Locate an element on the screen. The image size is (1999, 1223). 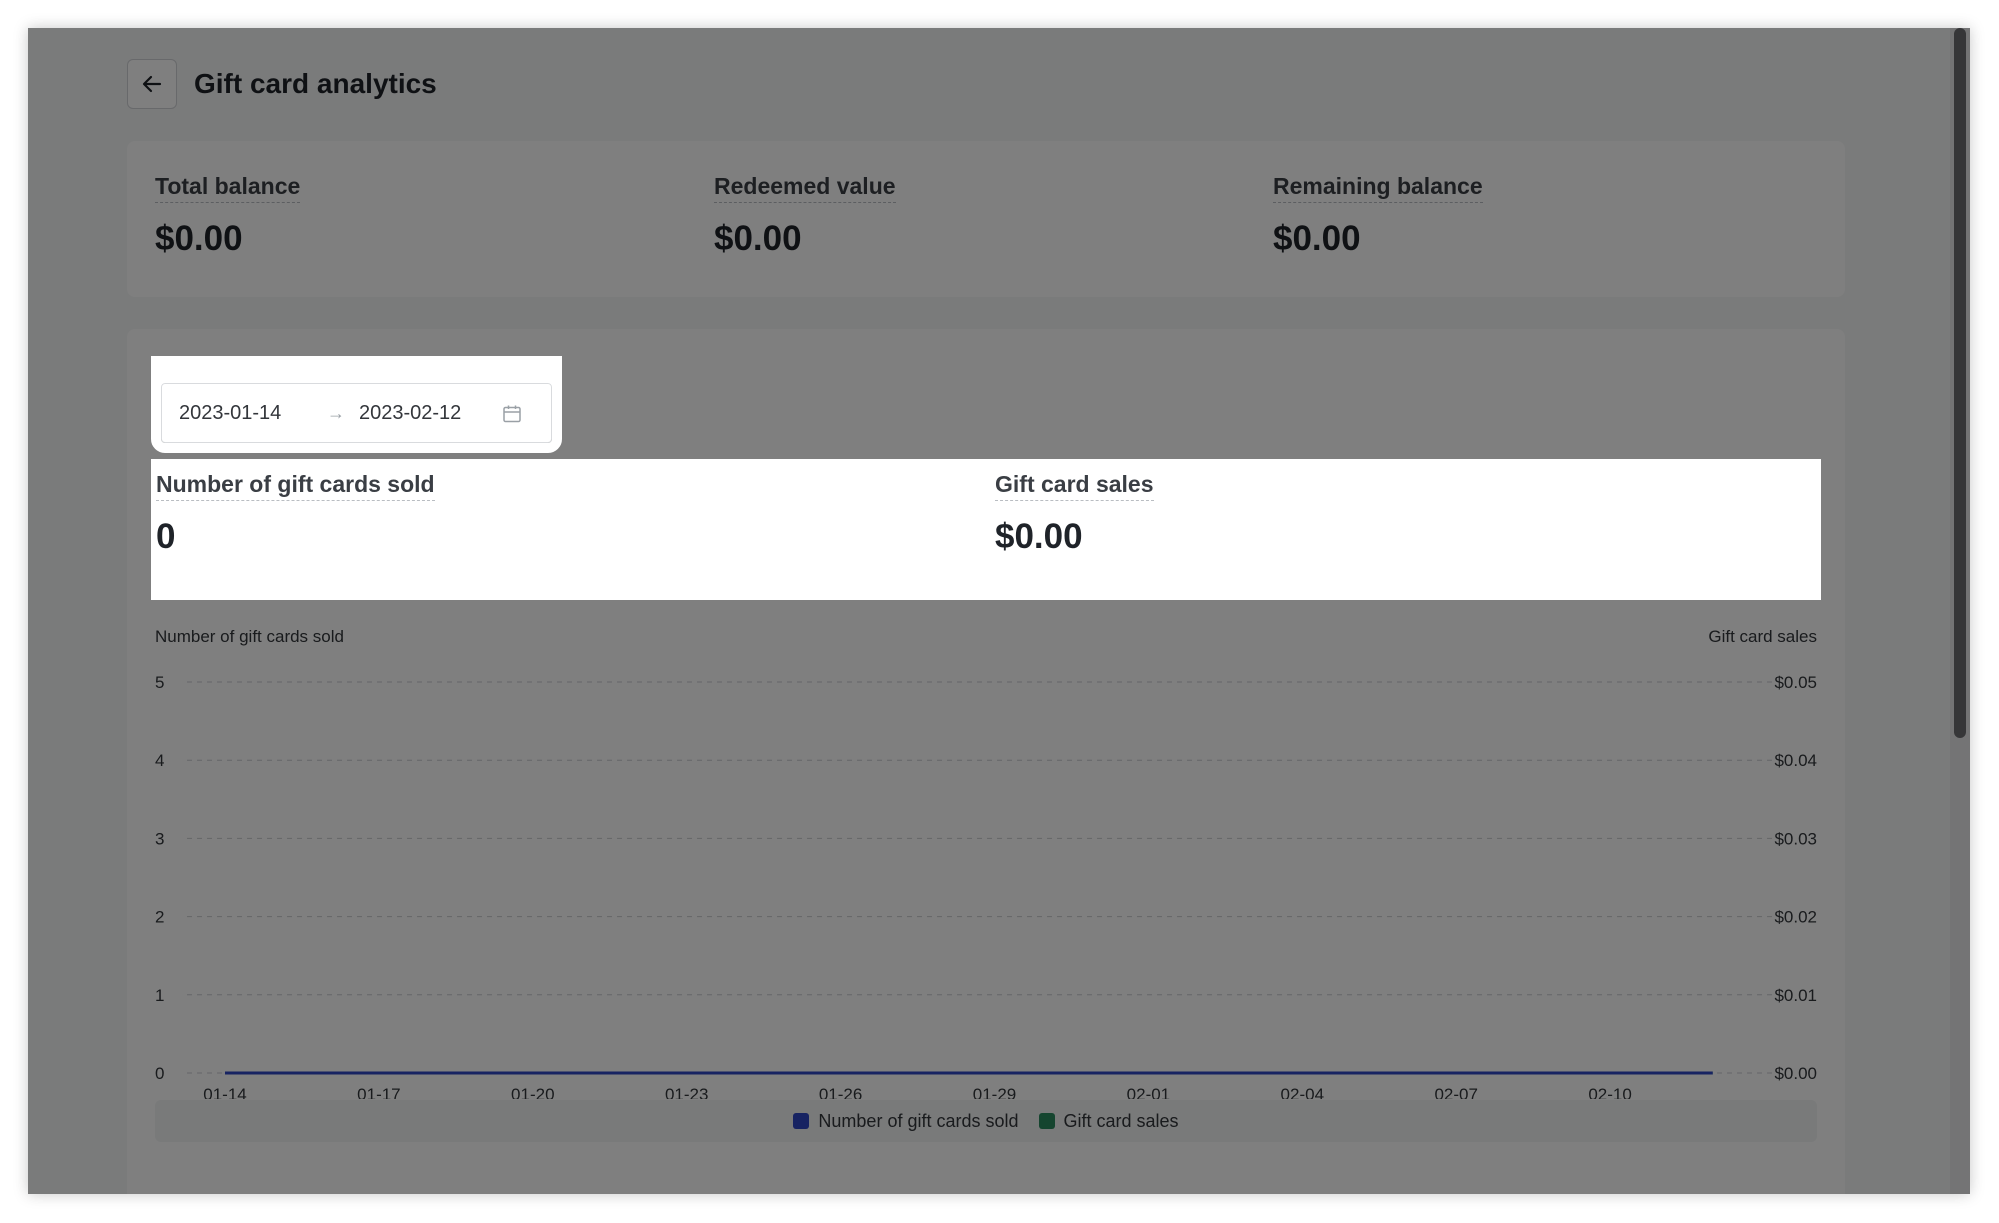
date-end-input: 2023-02-12 is located at coordinates (410, 413).